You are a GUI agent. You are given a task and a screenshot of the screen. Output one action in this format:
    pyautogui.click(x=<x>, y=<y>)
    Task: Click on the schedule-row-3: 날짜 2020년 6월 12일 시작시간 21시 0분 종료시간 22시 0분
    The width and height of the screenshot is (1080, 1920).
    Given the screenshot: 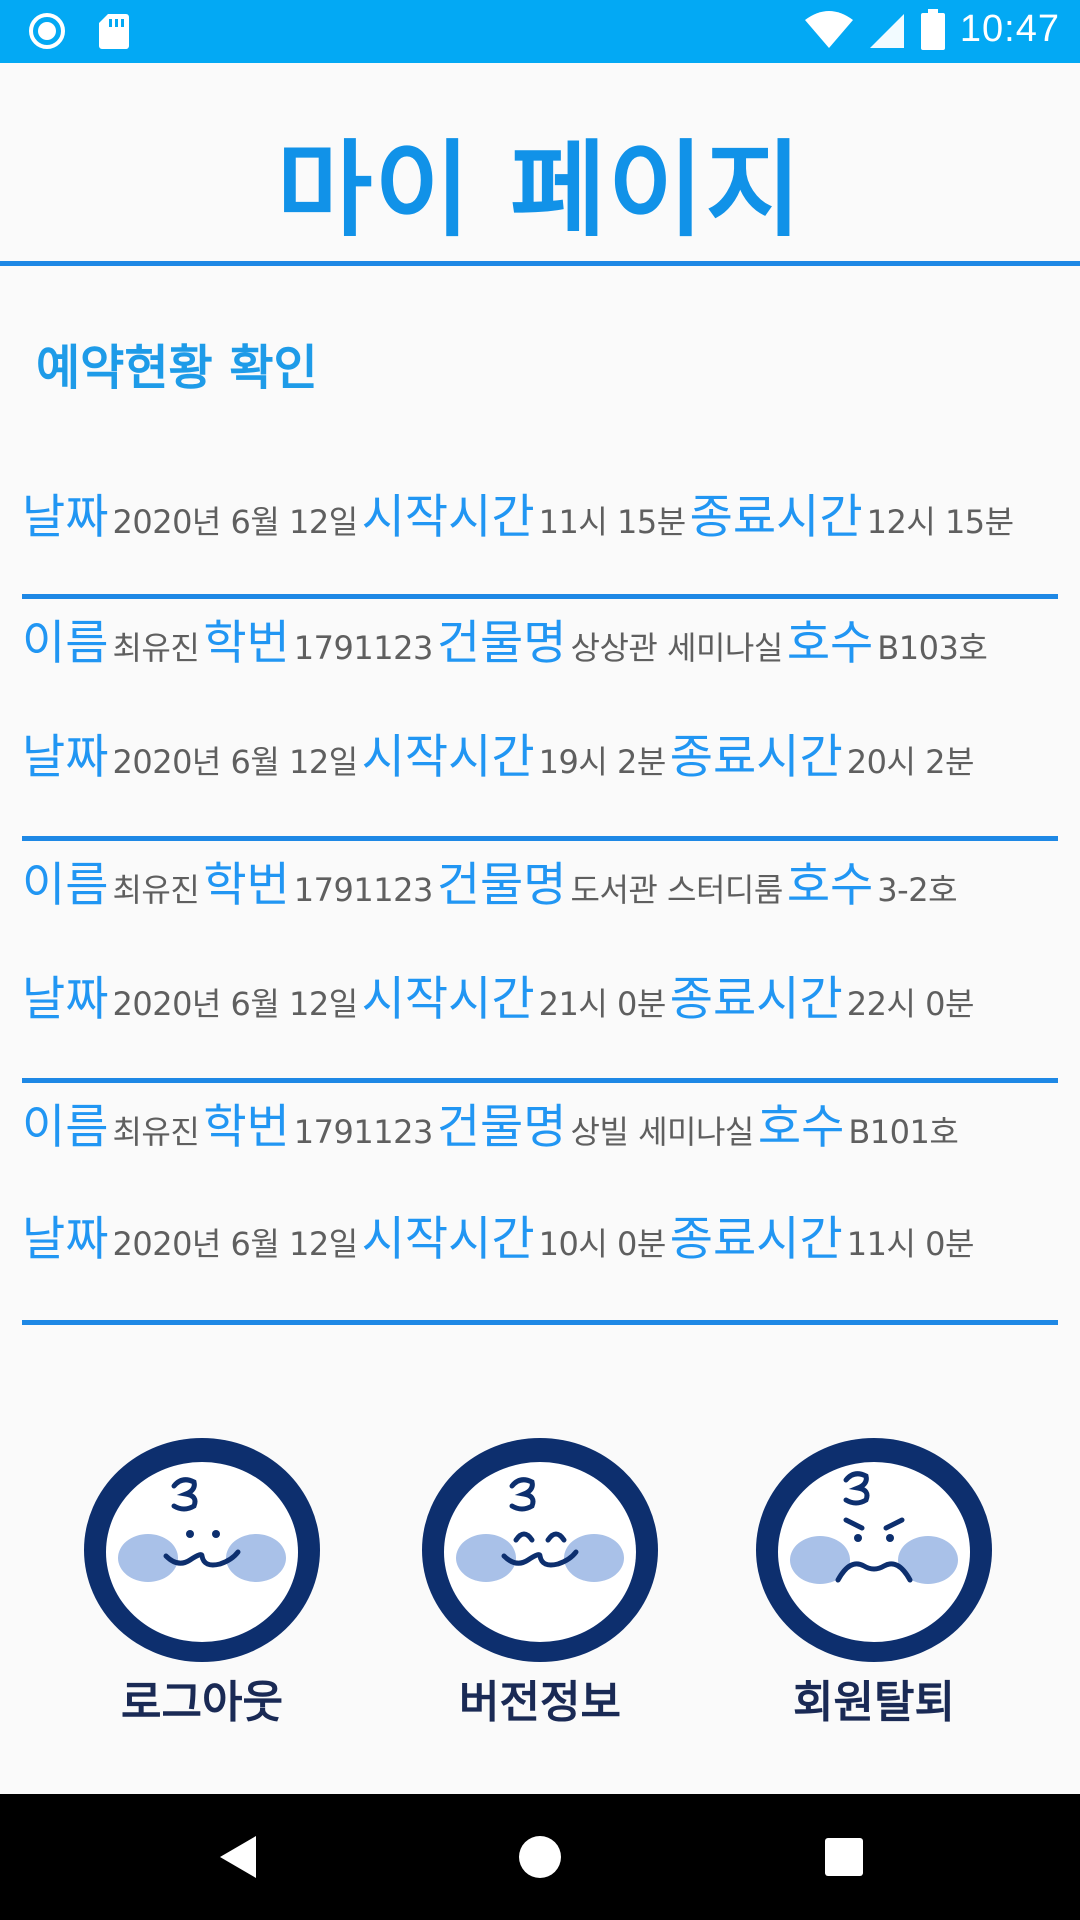 What is the action you would take?
    pyautogui.click(x=500, y=994)
    